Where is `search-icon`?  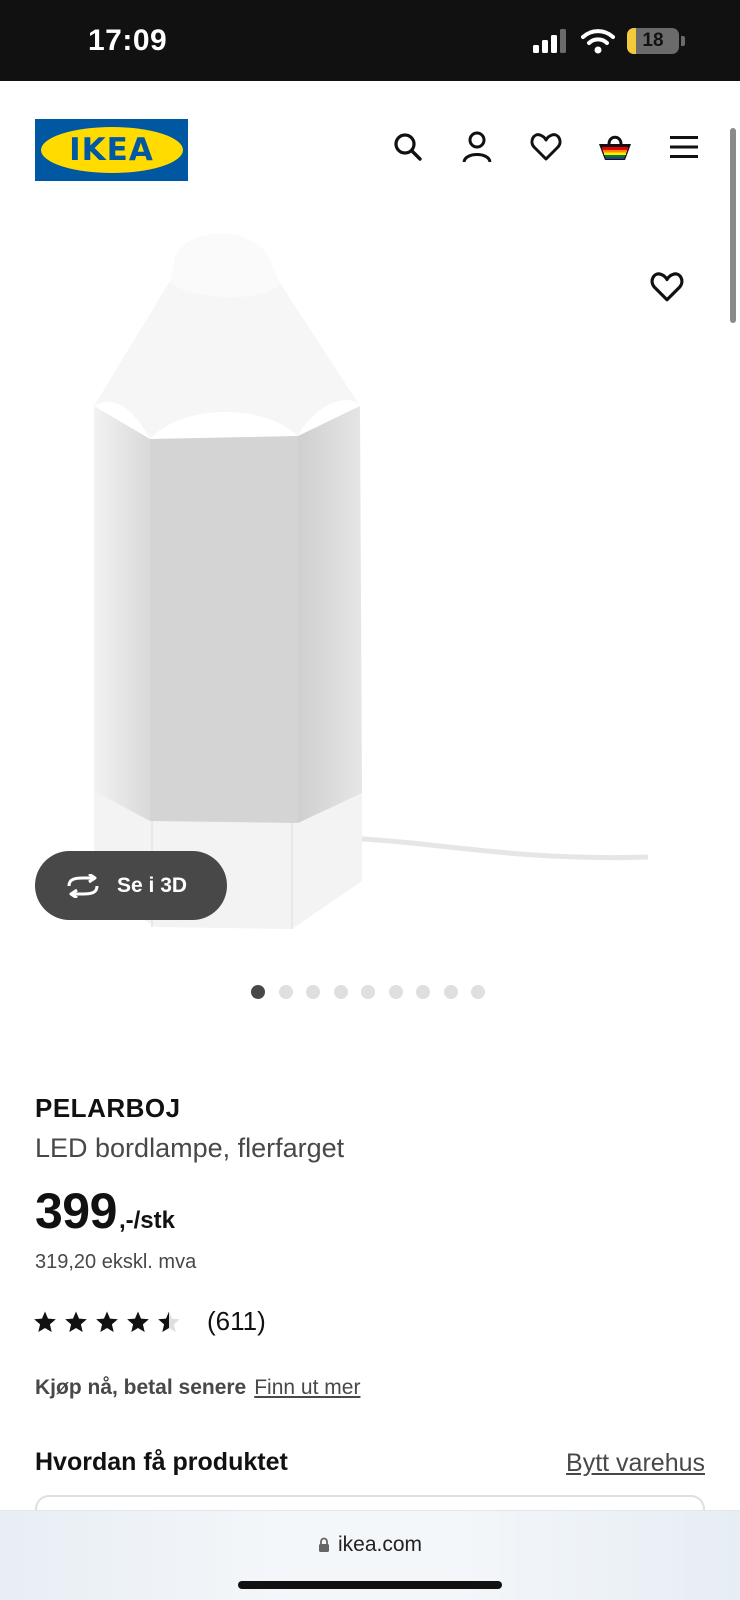 search-icon is located at coordinates (408, 147).